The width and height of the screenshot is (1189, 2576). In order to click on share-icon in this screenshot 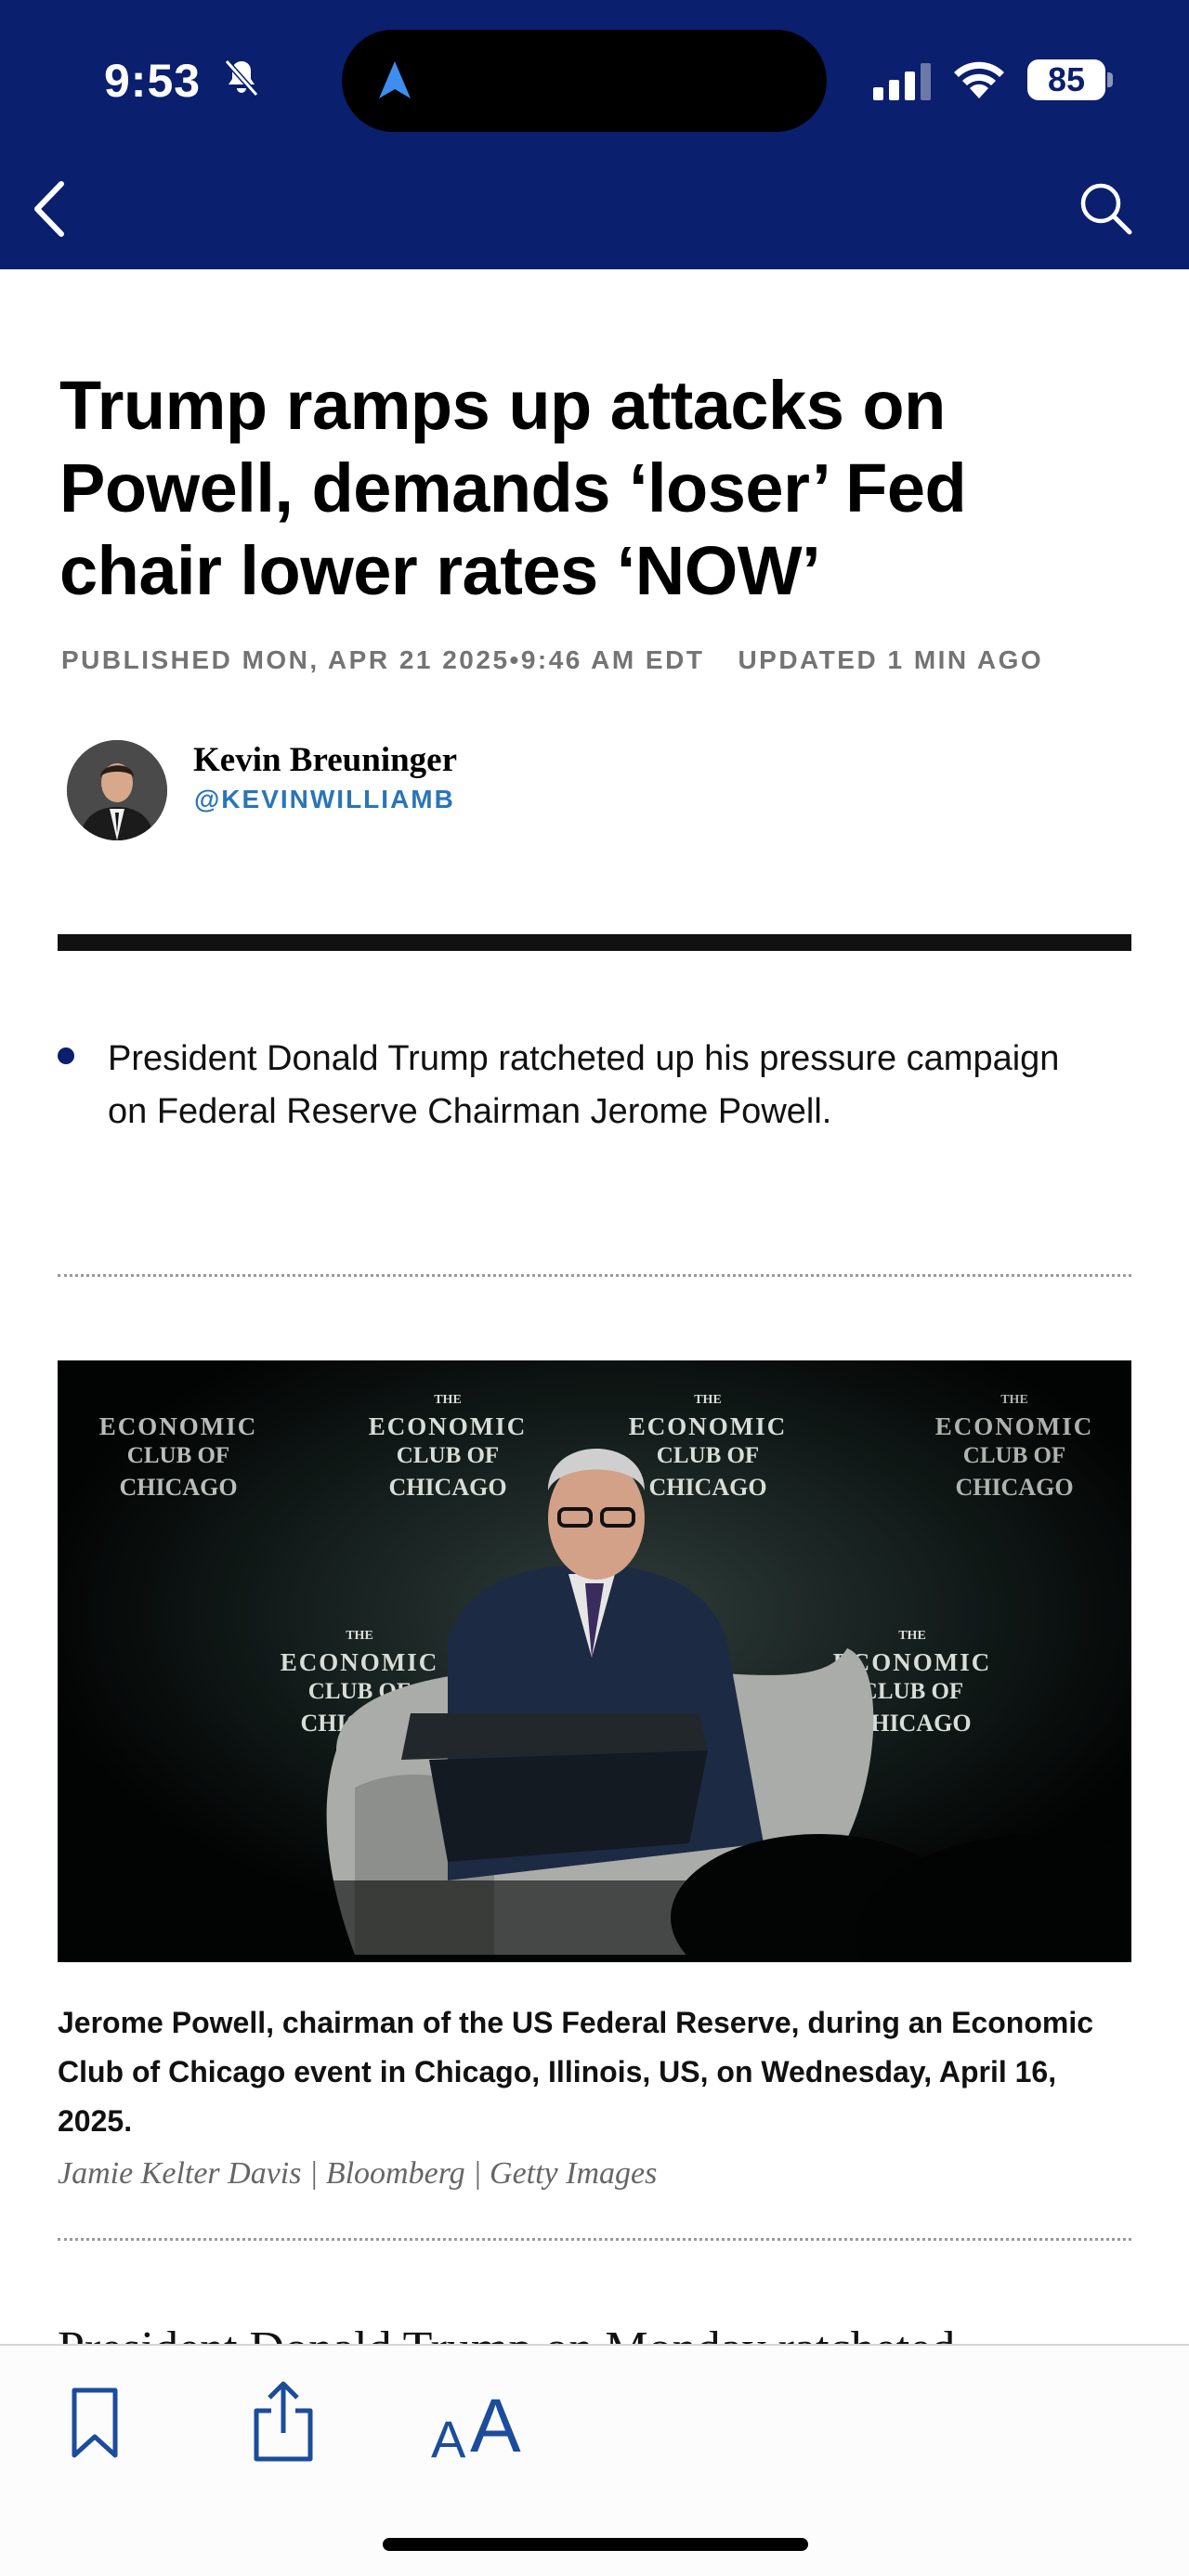, I will do `click(283, 2421)`.